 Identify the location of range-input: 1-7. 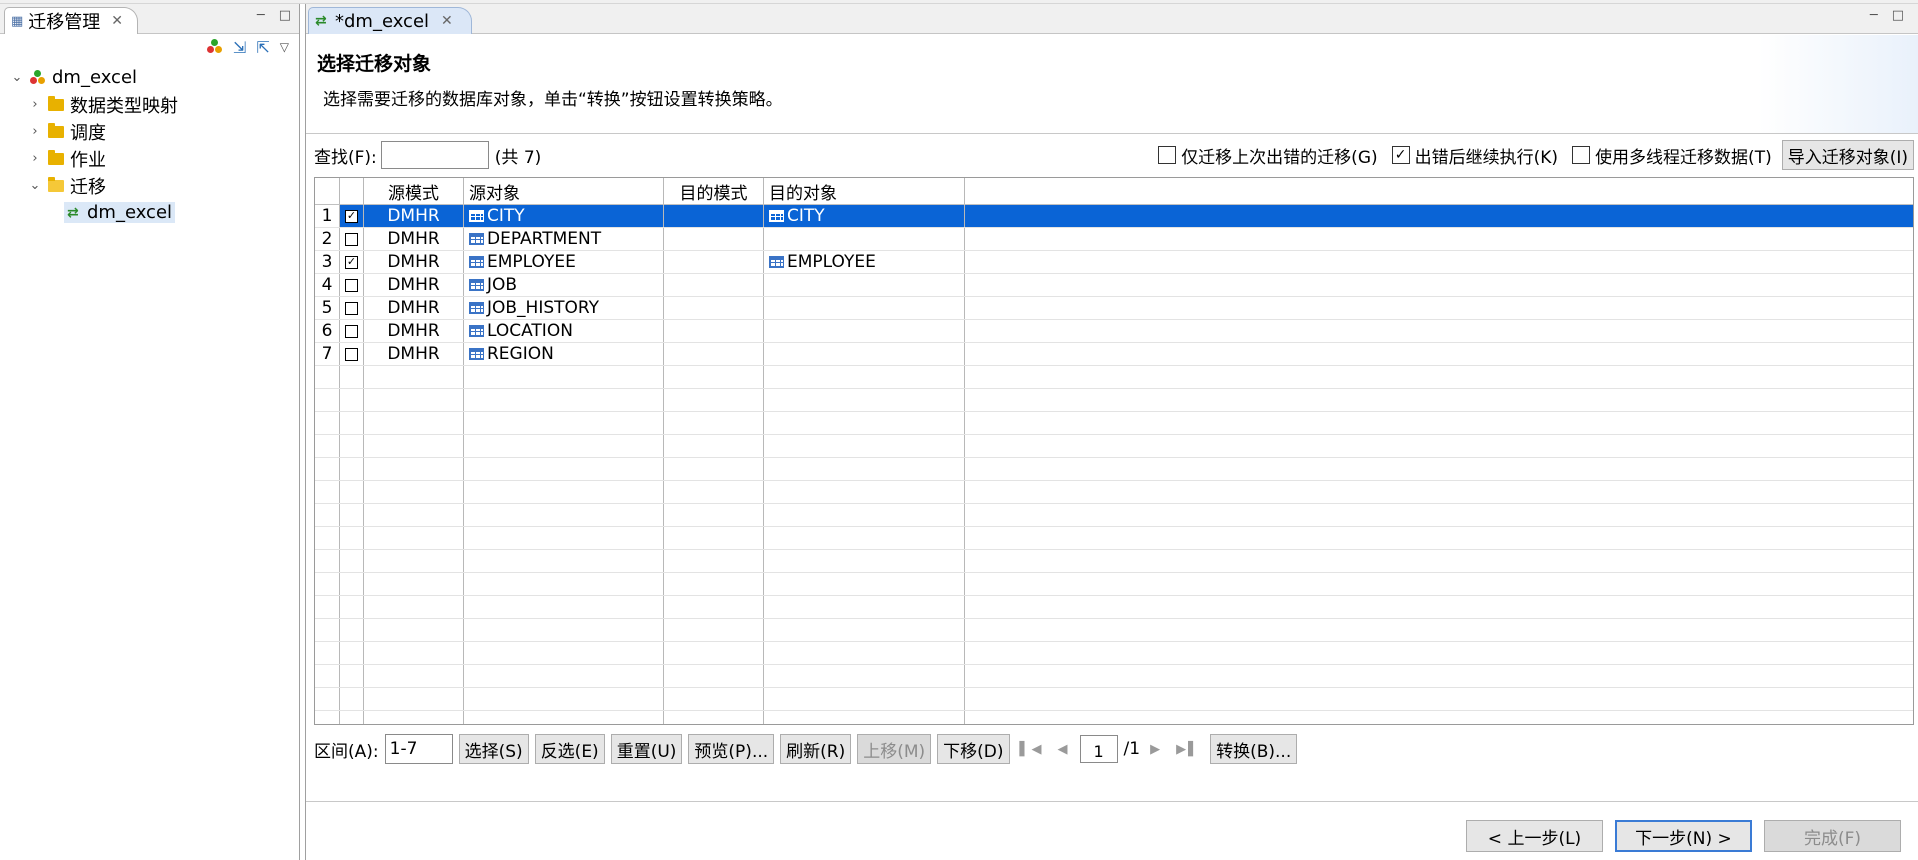
(418, 749).